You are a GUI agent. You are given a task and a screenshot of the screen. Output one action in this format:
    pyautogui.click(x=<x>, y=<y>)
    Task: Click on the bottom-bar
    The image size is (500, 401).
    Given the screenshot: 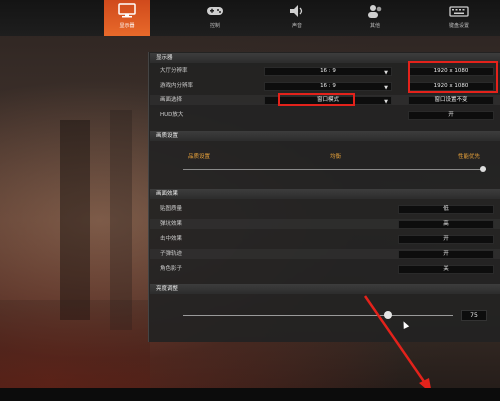 What is the action you would take?
    pyautogui.click(x=250, y=394)
    